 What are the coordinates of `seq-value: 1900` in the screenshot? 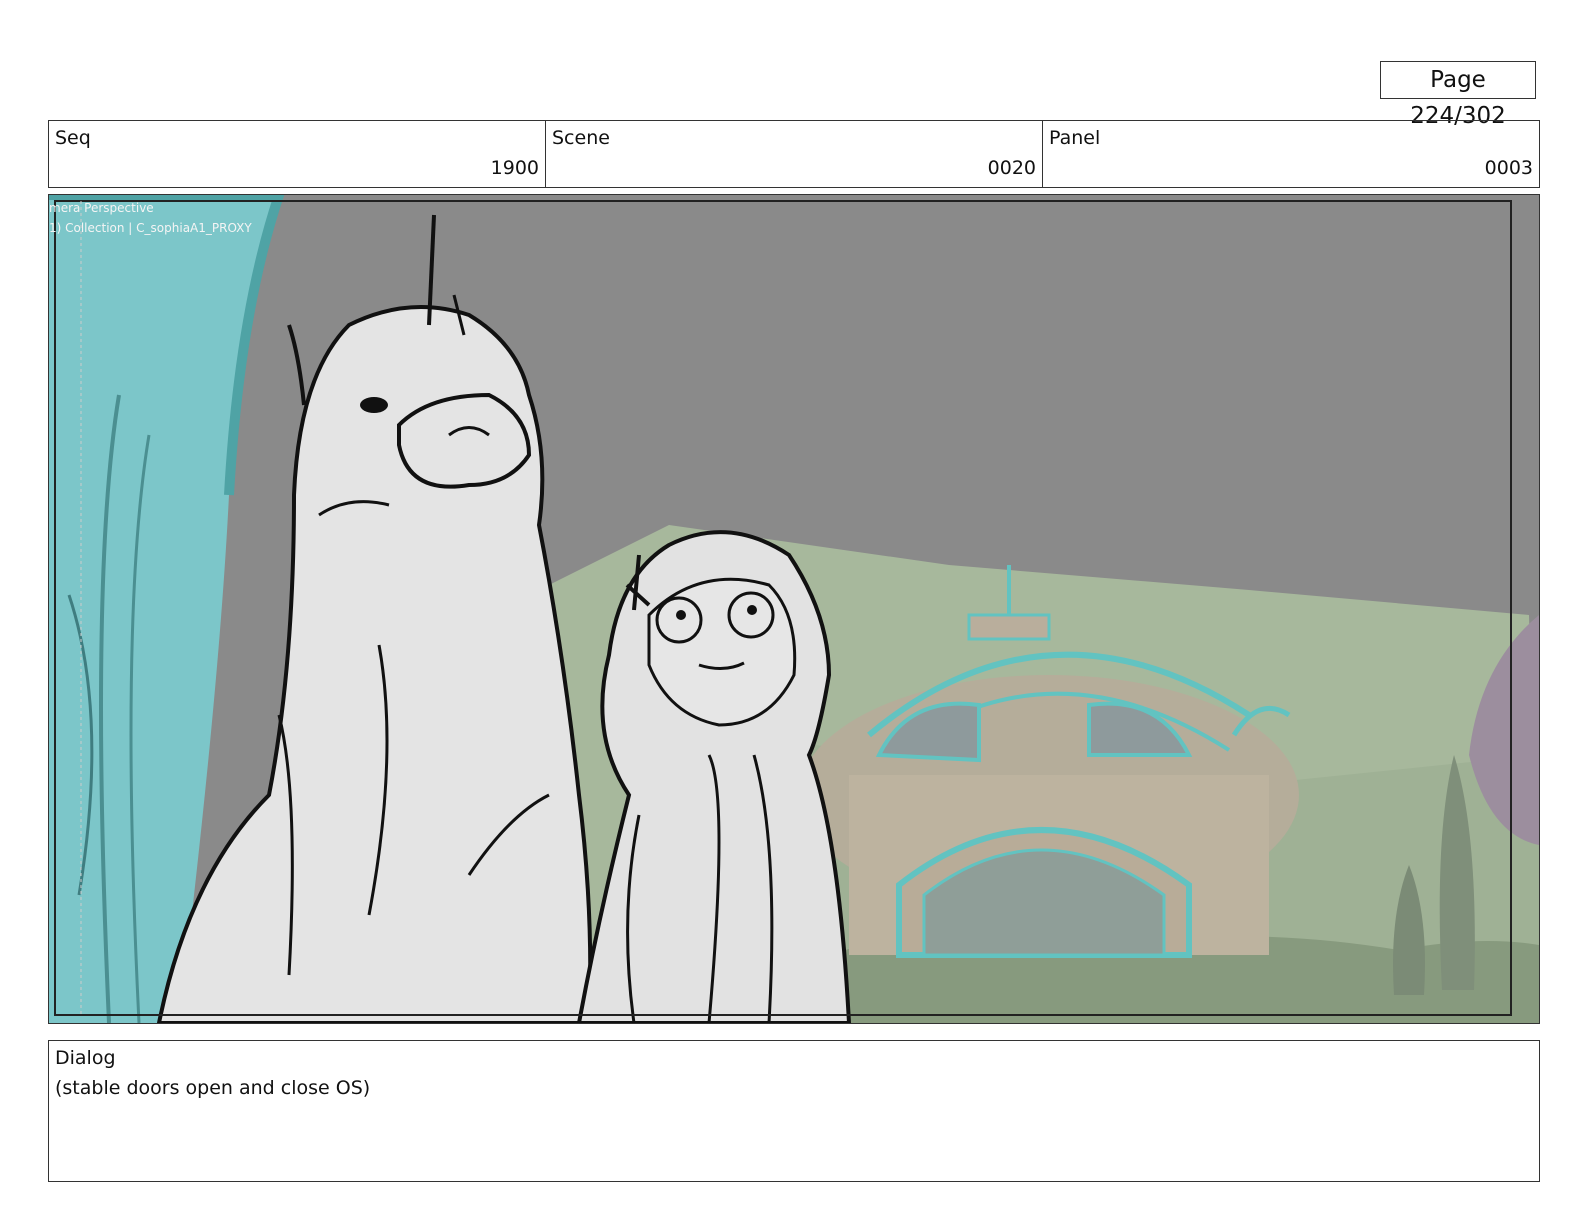 It's located at (514, 168).